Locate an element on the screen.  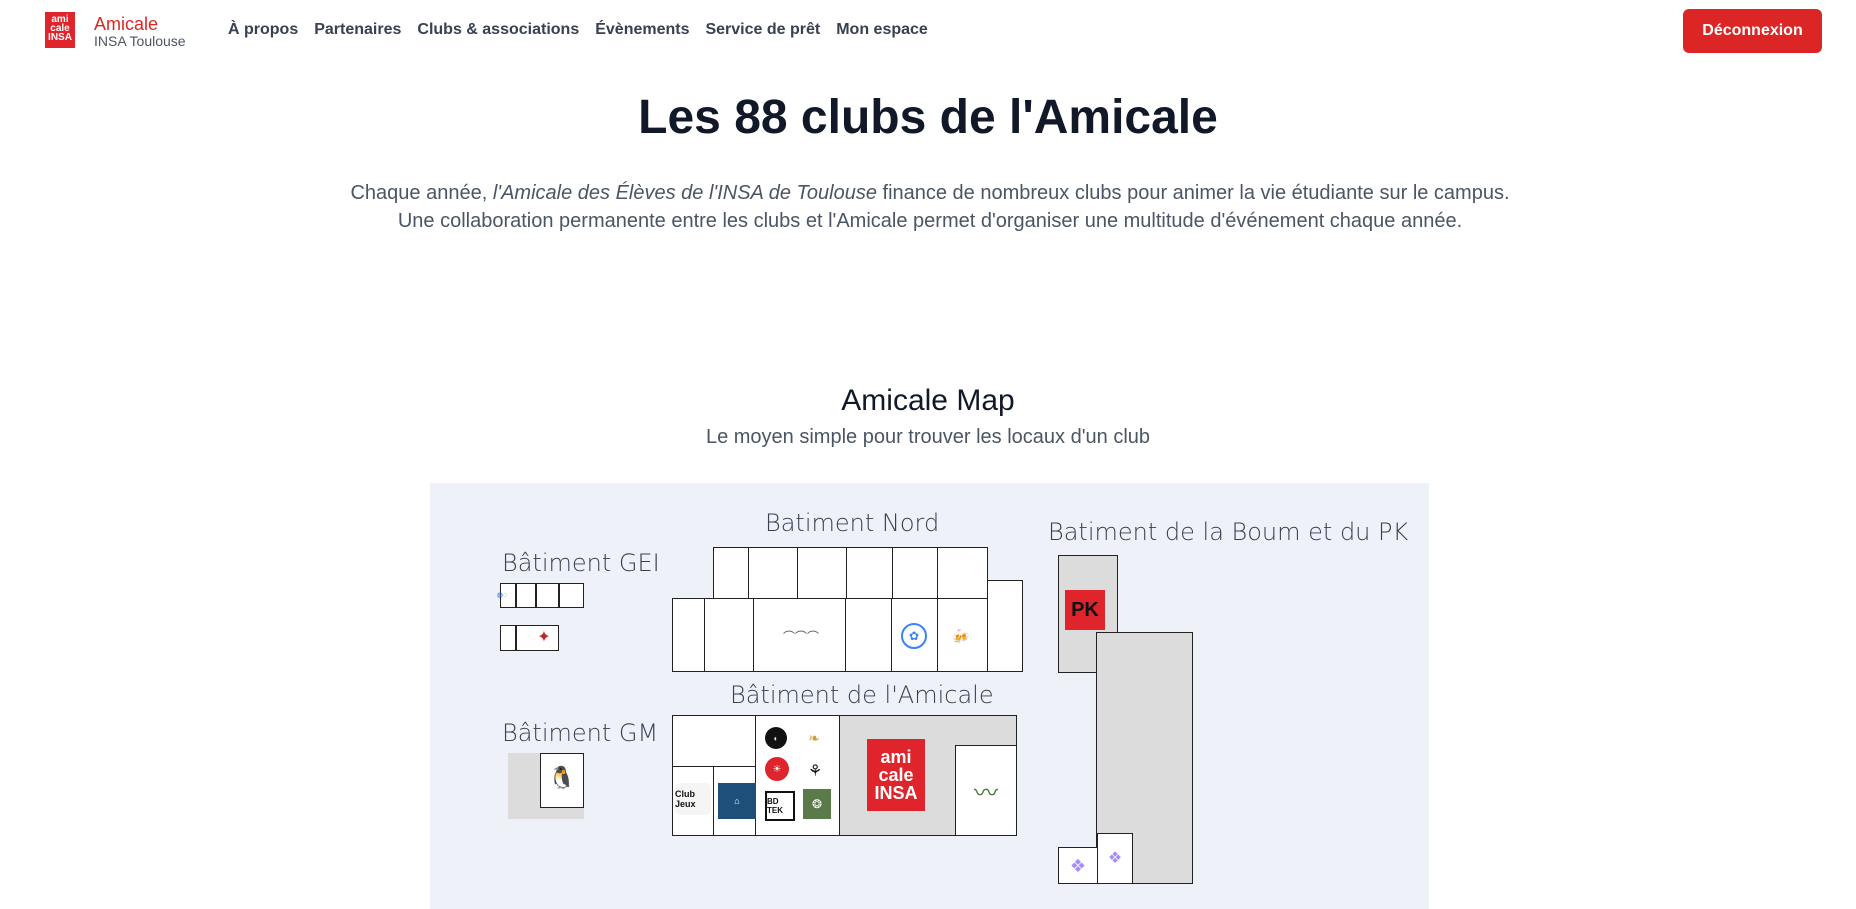
club-logo-figures: ⚘ is located at coordinates (815, 771).